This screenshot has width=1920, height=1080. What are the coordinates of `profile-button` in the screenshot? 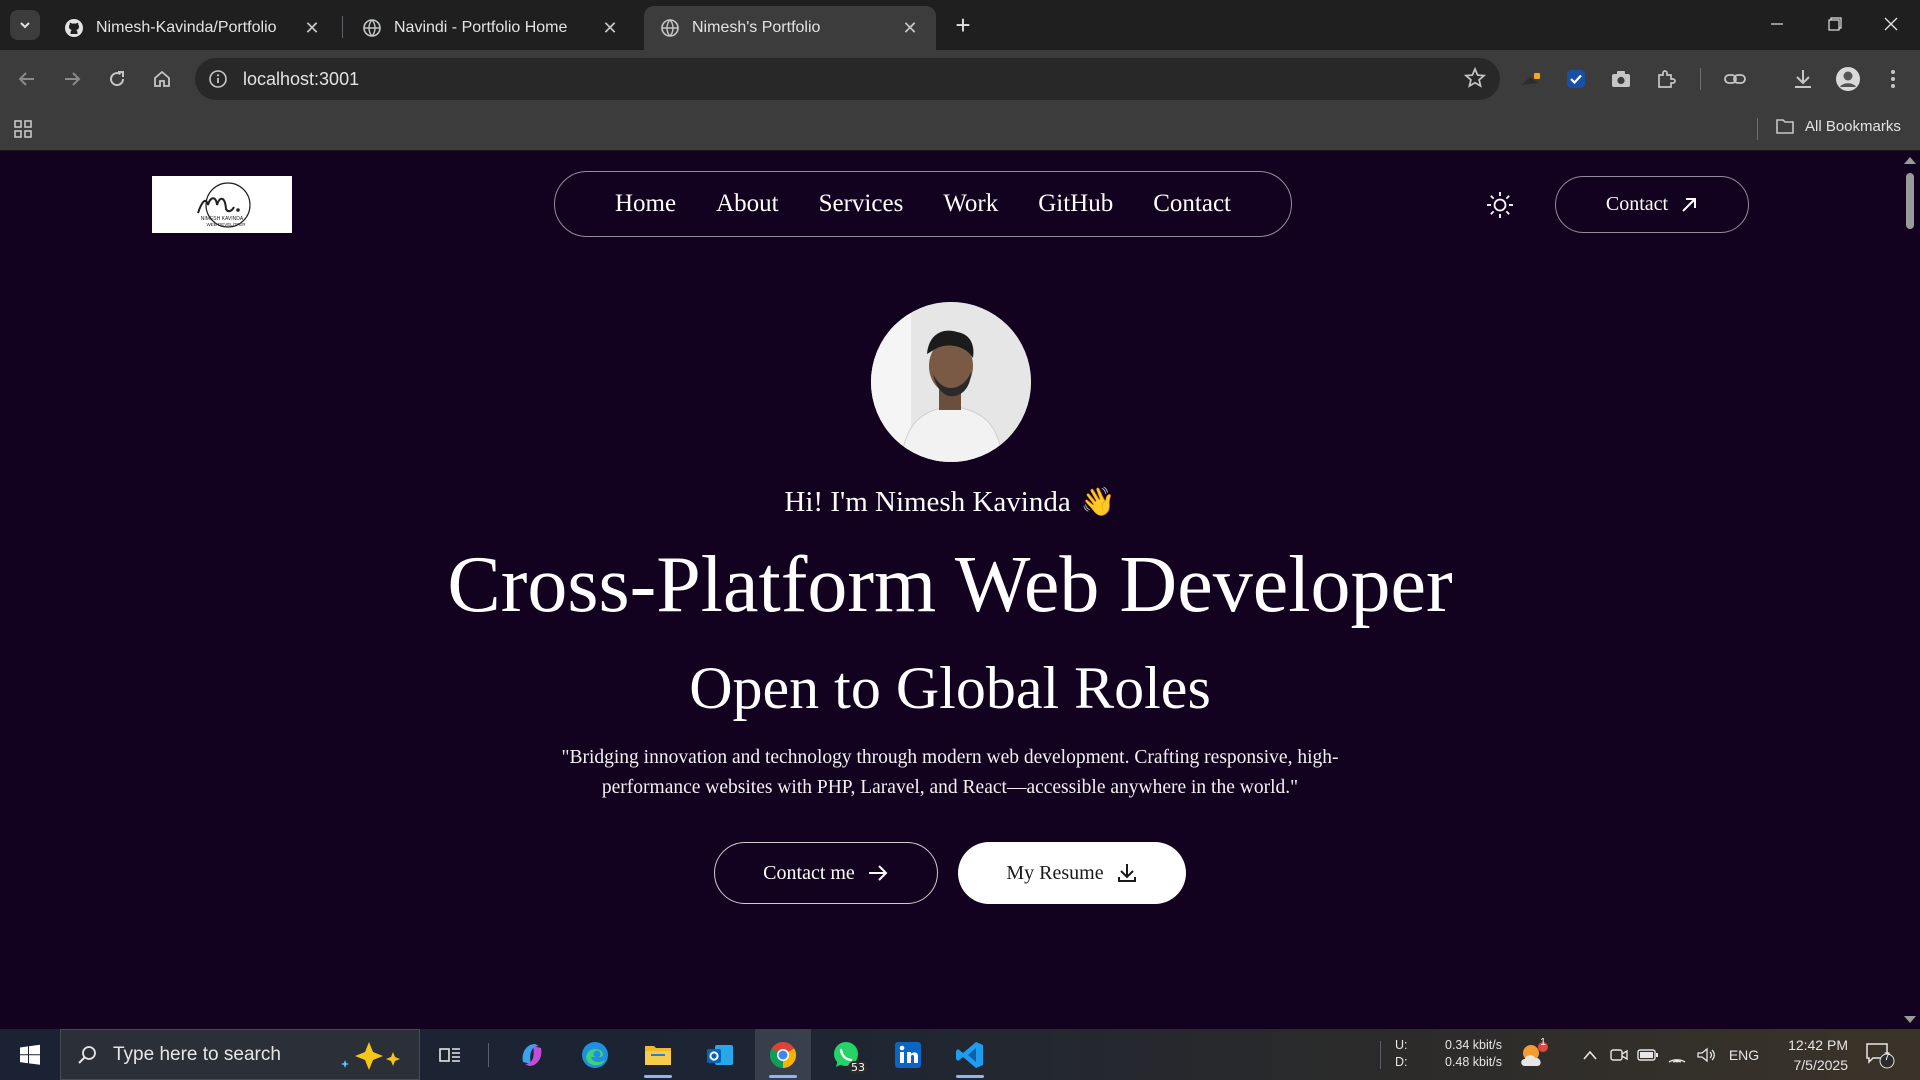 It's located at (1848, 79).